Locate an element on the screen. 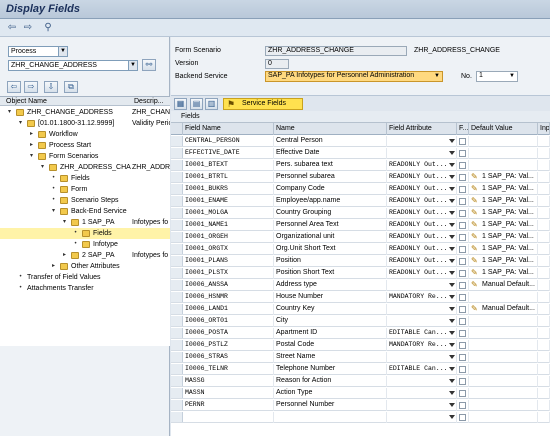  tree-node: ▸ 2 SAP_PA Infotypes fo is located at coordinates (85, 255).